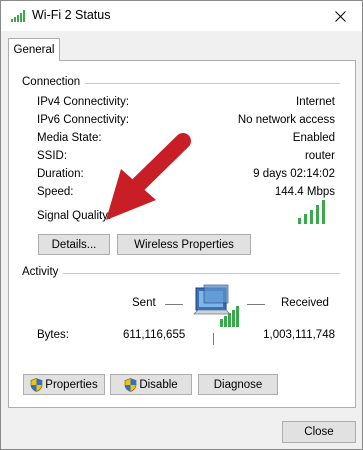 Image resolution: width=363 pixels, height=450 pixels. What do you see at coordinates (144, 303) in the screenshot?
I see `sent-label: Sent` at bounding box center [144, 303].